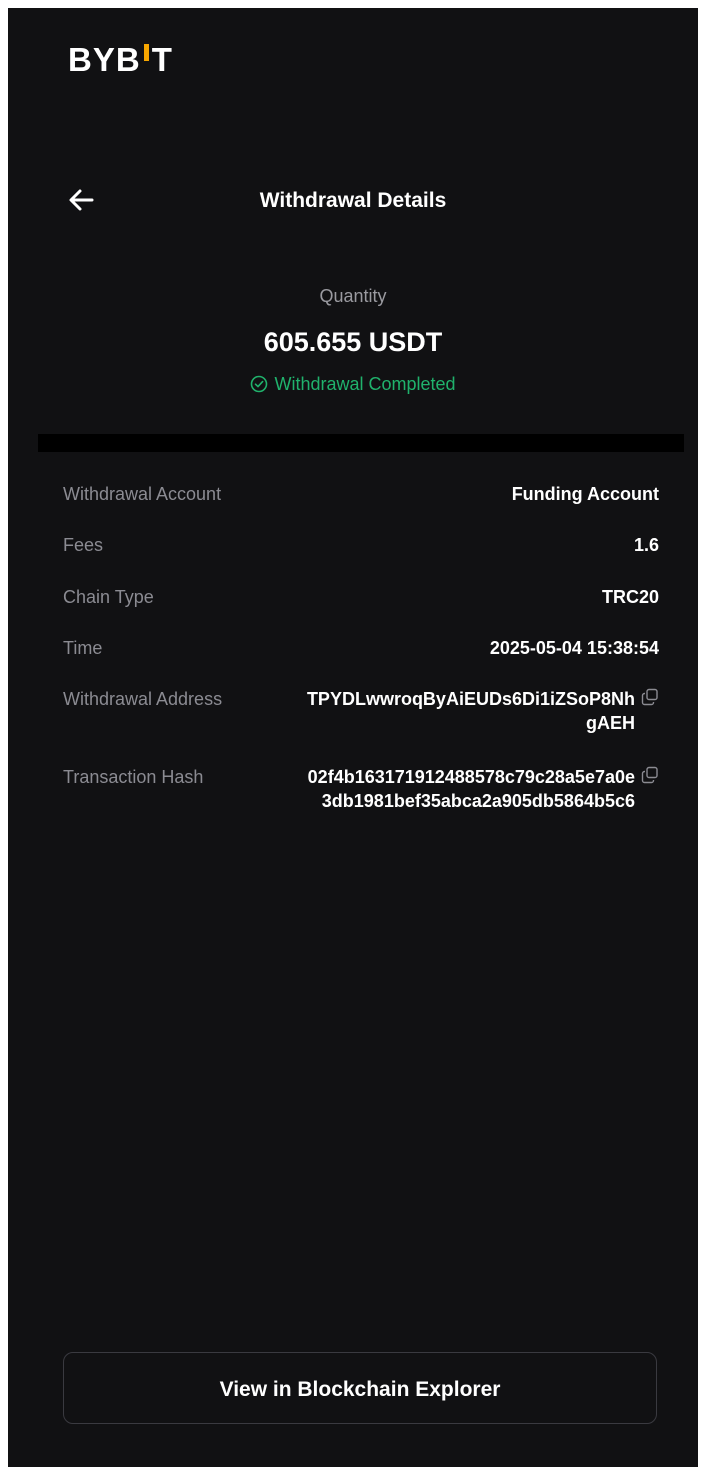  What do you see at coordinates (353, 296) in the screenshot?
I see `quantity-label: Quantity` at bounding box center [353, 296].